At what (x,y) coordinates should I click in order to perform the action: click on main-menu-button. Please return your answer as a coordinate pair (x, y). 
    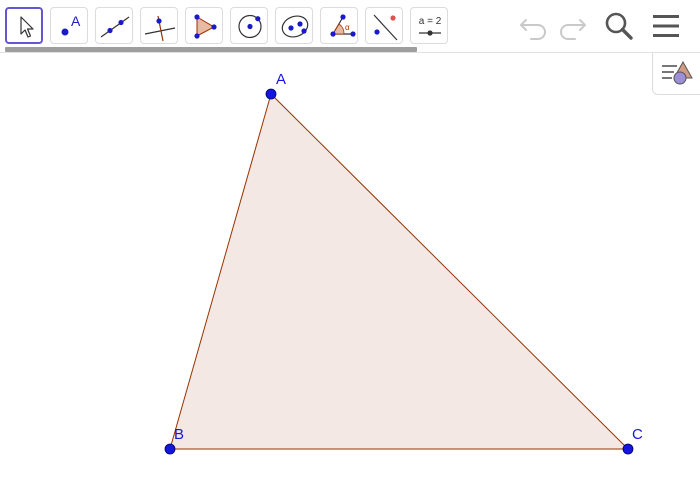
    Looking at the image, I should click on (666, 26).